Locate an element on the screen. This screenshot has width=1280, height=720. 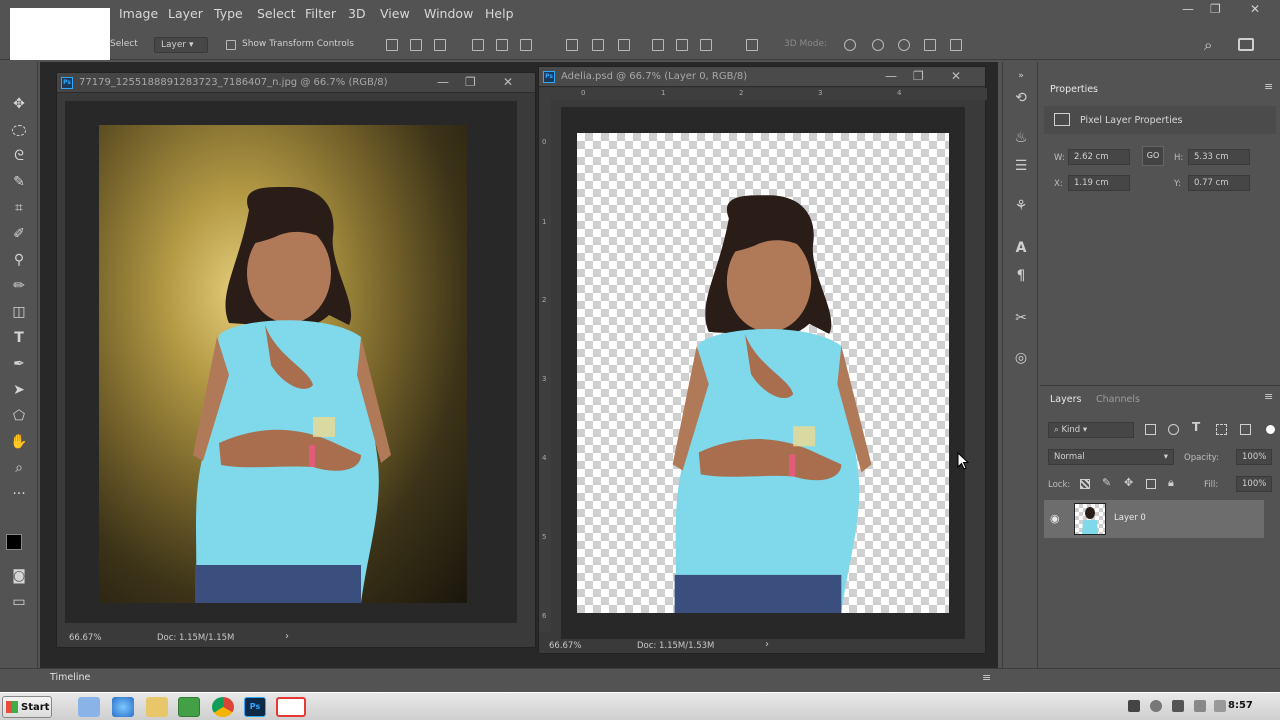
distribute-left-icon is located at coordinates (658, 45).